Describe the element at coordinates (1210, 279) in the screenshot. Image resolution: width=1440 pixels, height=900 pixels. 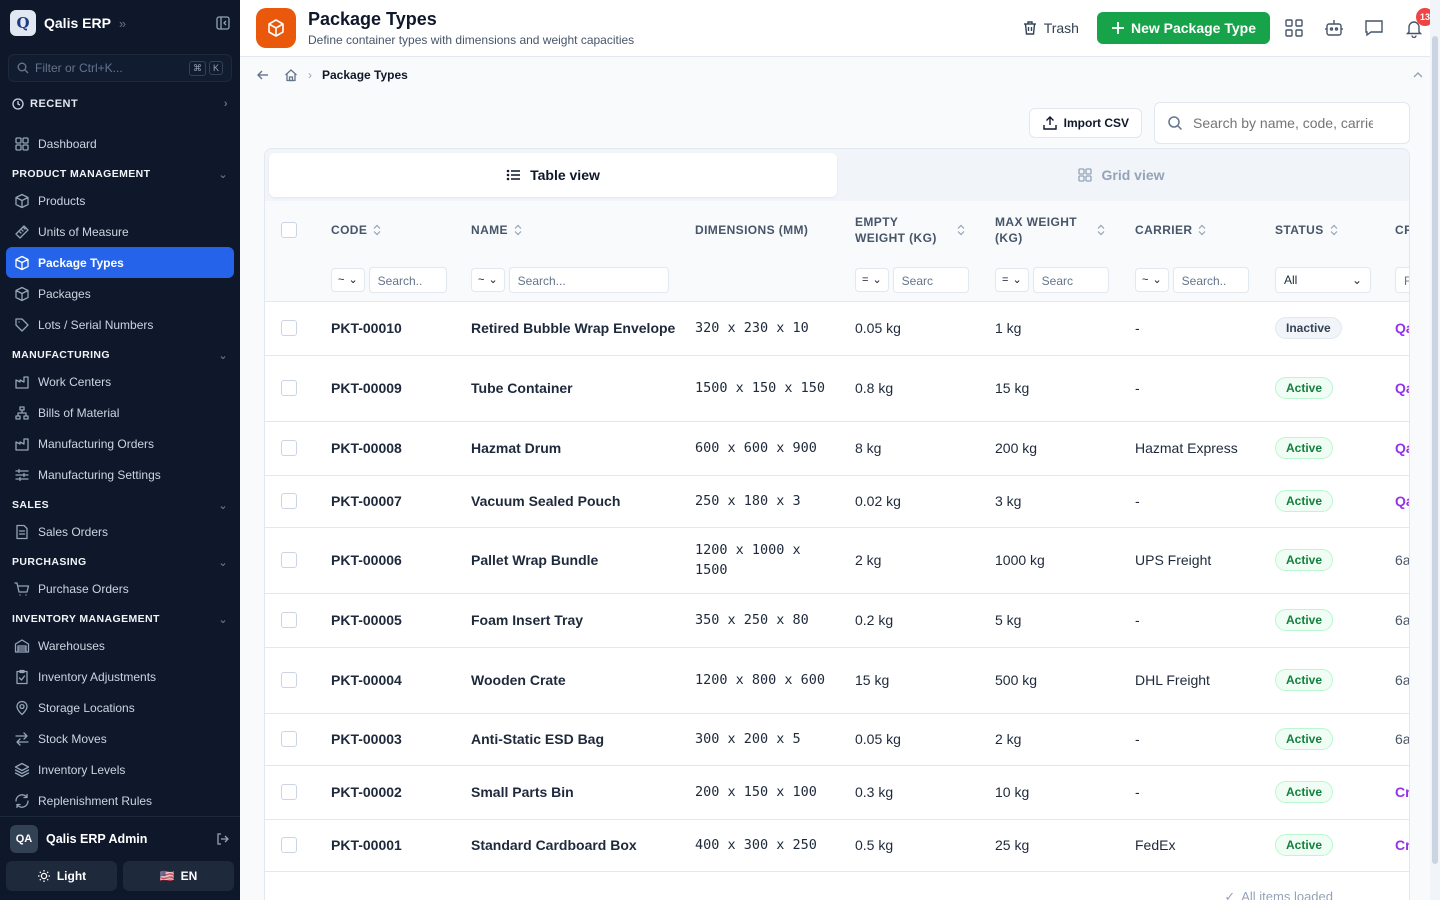
I see `carrier-filter-input: Search..` at that location.